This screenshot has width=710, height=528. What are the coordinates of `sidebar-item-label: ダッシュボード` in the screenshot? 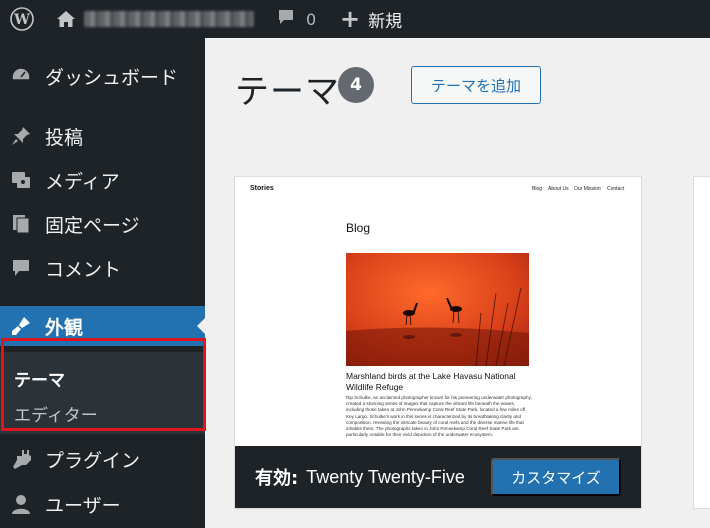 It's located at (112, 77).